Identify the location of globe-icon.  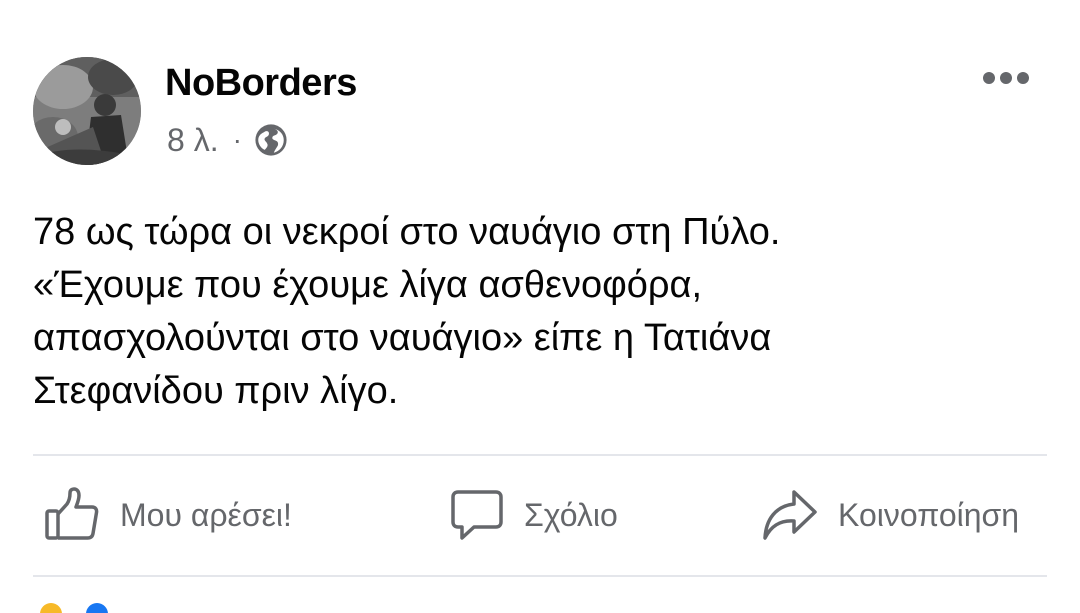
(271, 140).